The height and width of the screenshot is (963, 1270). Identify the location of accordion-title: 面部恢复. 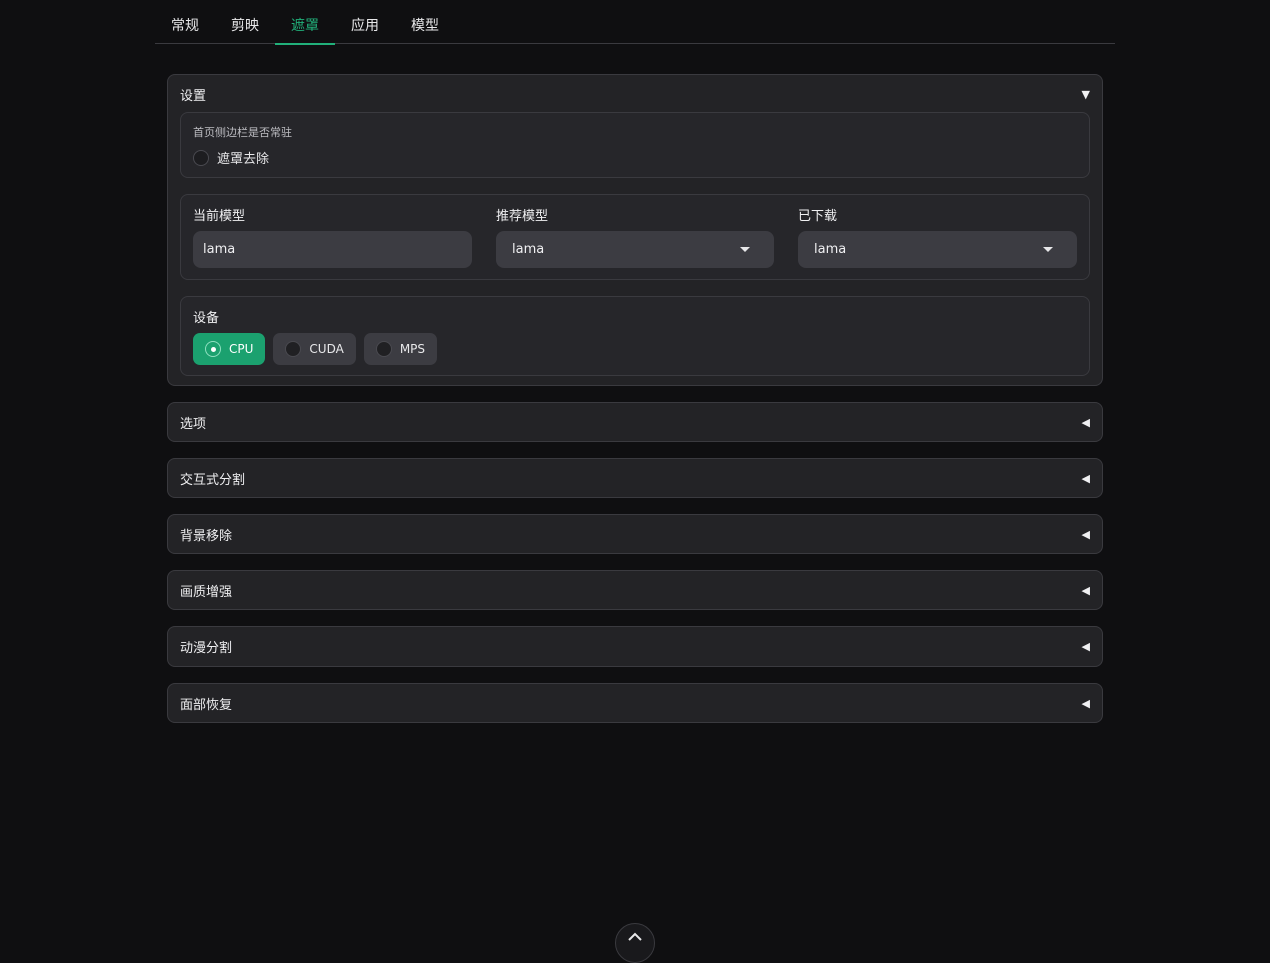
(206, 705).